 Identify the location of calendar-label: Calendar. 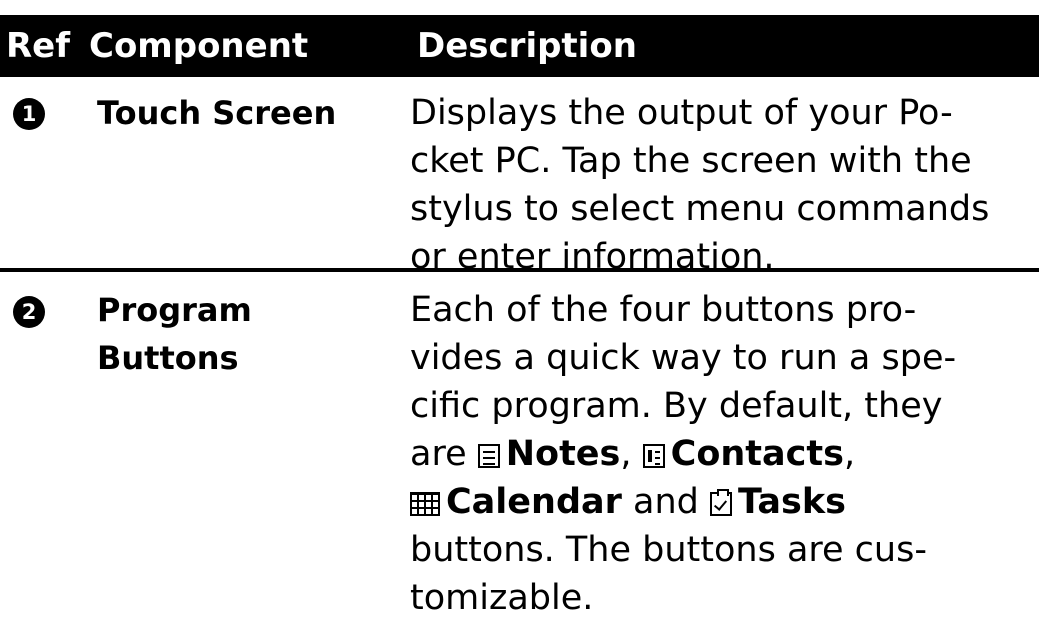
(534, 502).